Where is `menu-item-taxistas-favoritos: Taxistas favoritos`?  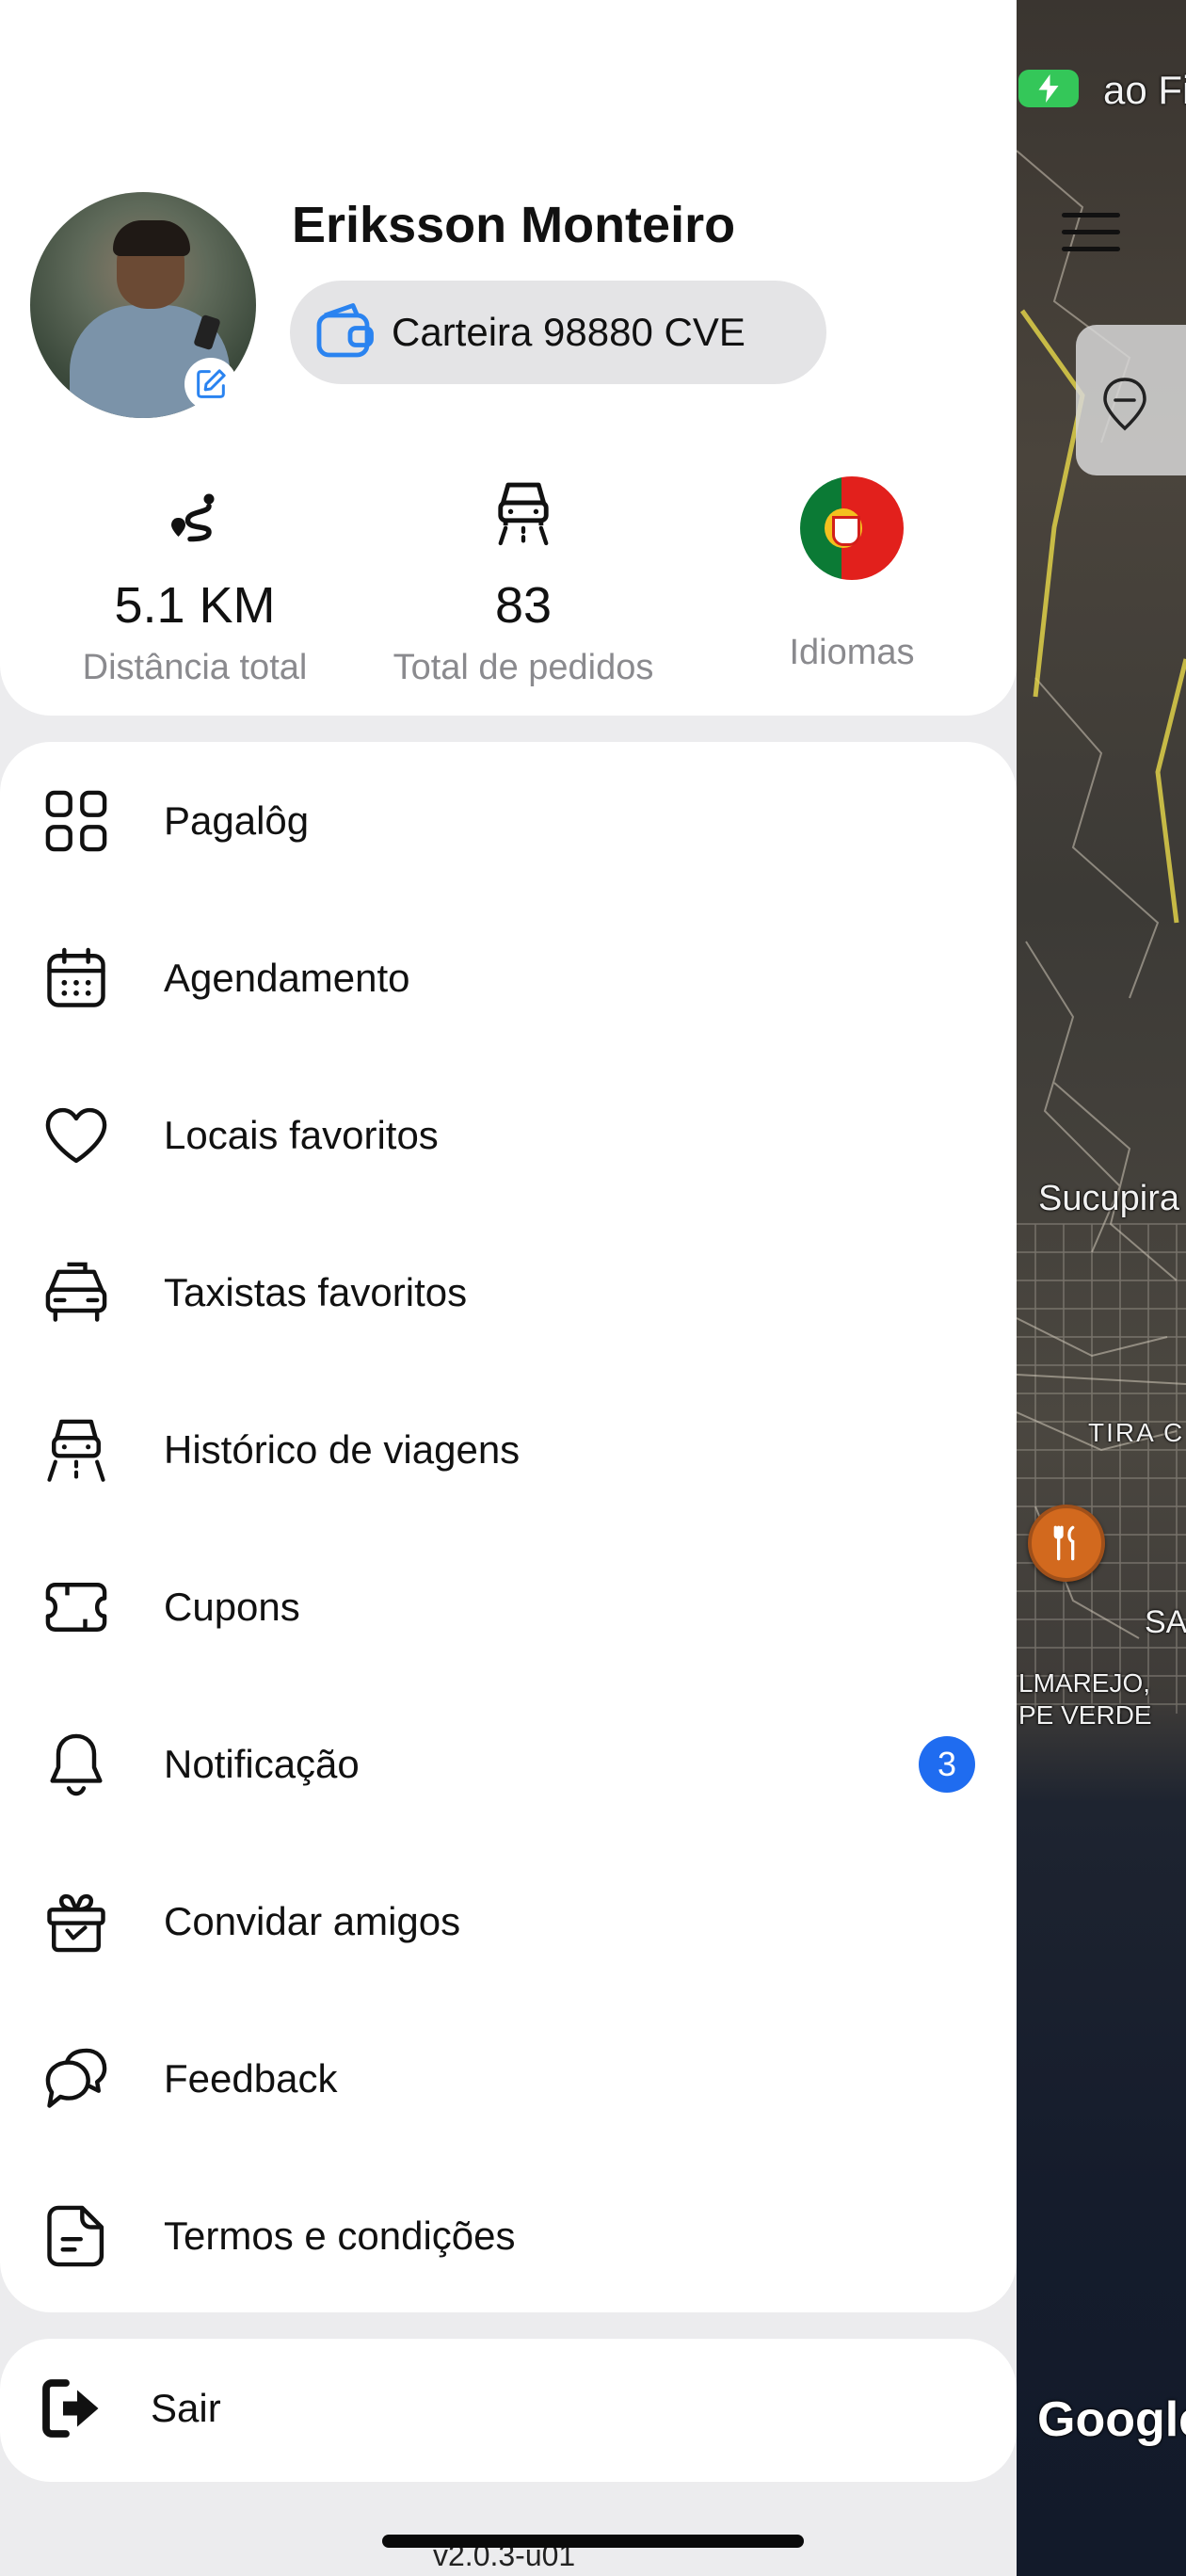 menu-item-taxistas-favoritos: Taxistas favoritos is located at coordinates (508, 1292).